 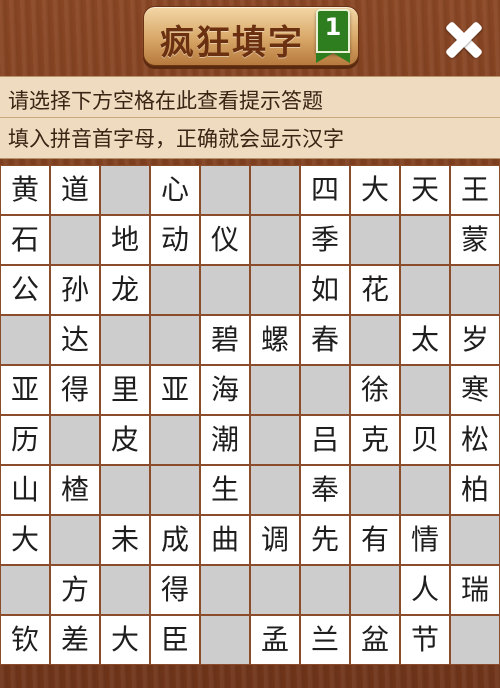 I want to click on grid-cell: 道, so click(x=75, y=190).